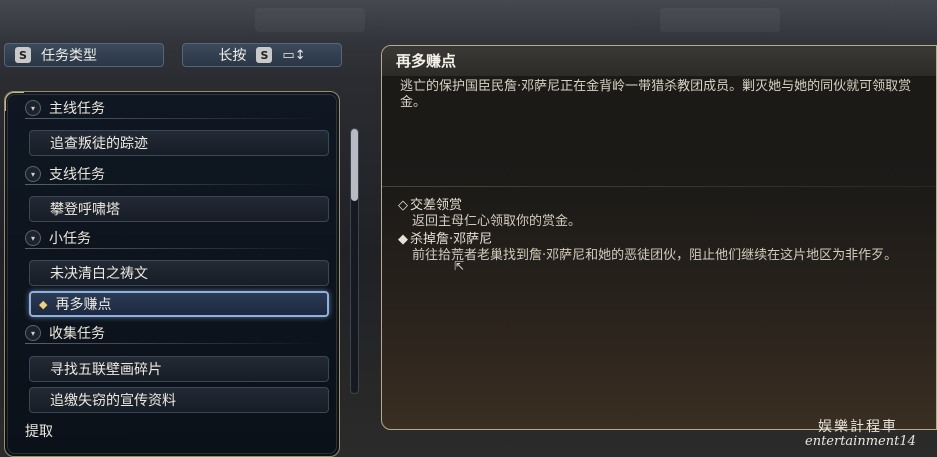 The image size is (937, 457). What do you see at coordinates (659, 61) in the screenshot?
I see `detail-header` at bounding box center [659, 61].